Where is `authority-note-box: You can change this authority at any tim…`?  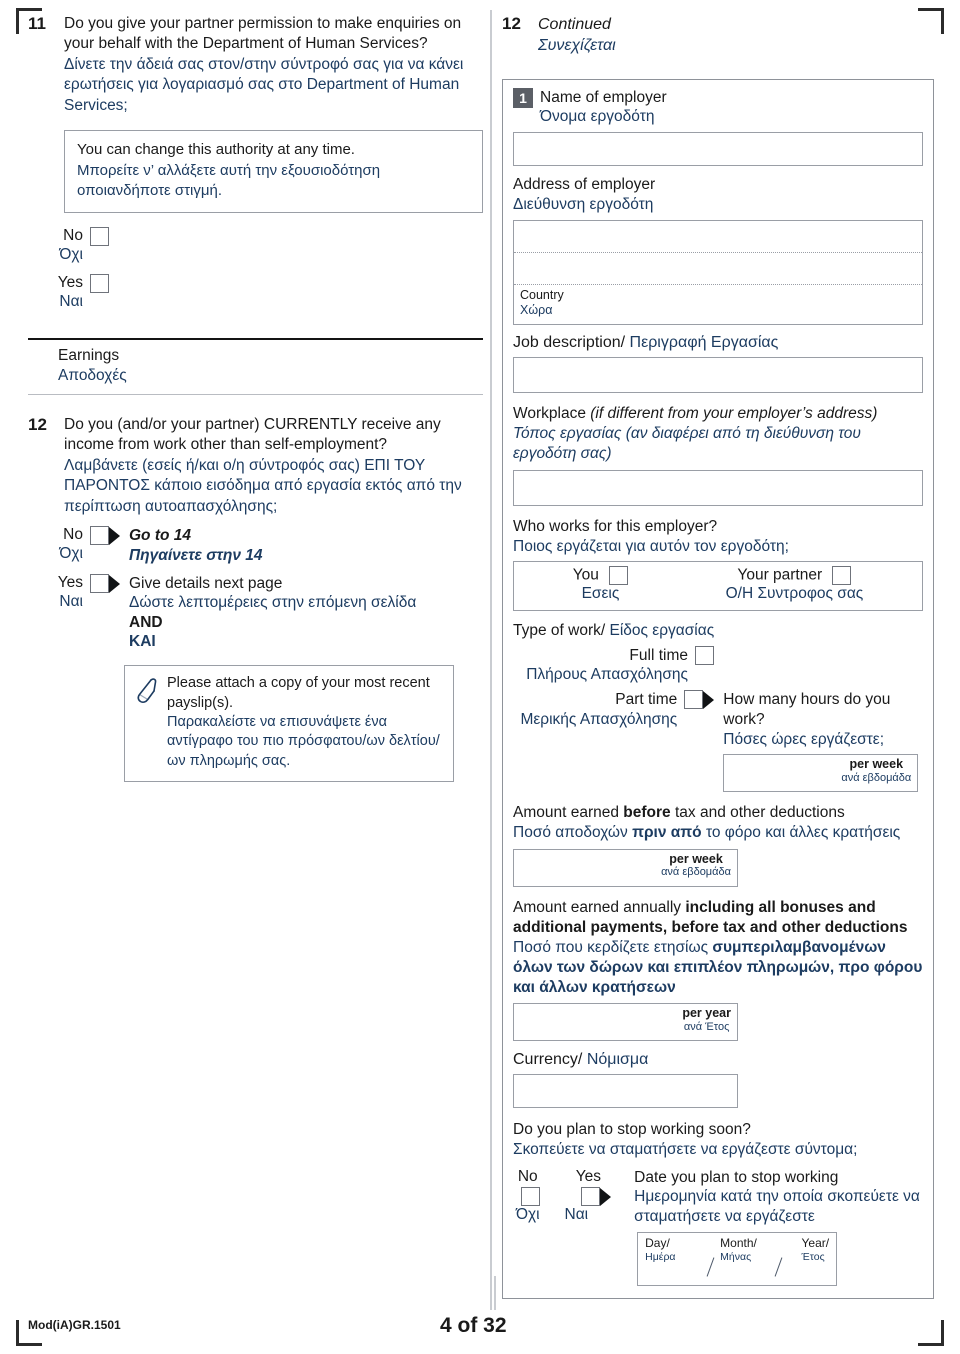
authority-note-box: You can change this authority at any tim… is located at coordinates (273, 172).